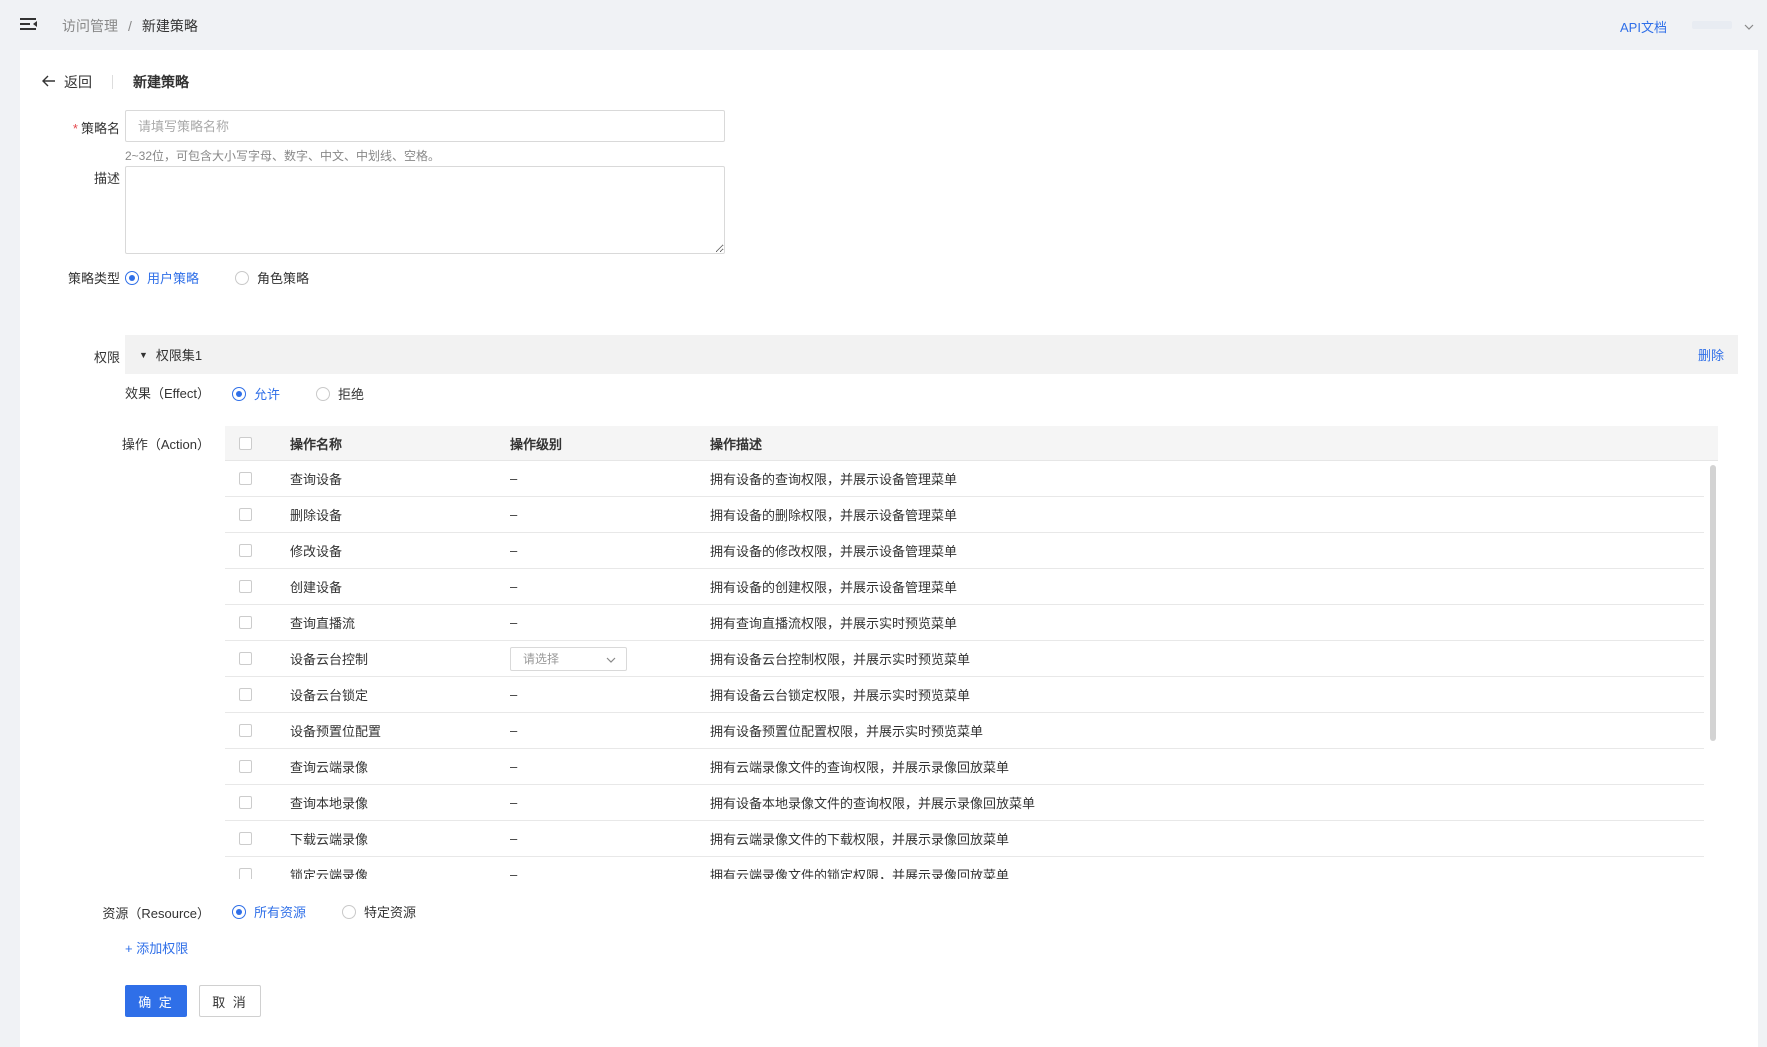 Image resolution: width=1767 pixels, height=1047 pixels. Describe the element at coordinates (269, 911) in the screenshot. I see `radio-resource-all: 所有资源` at that location.